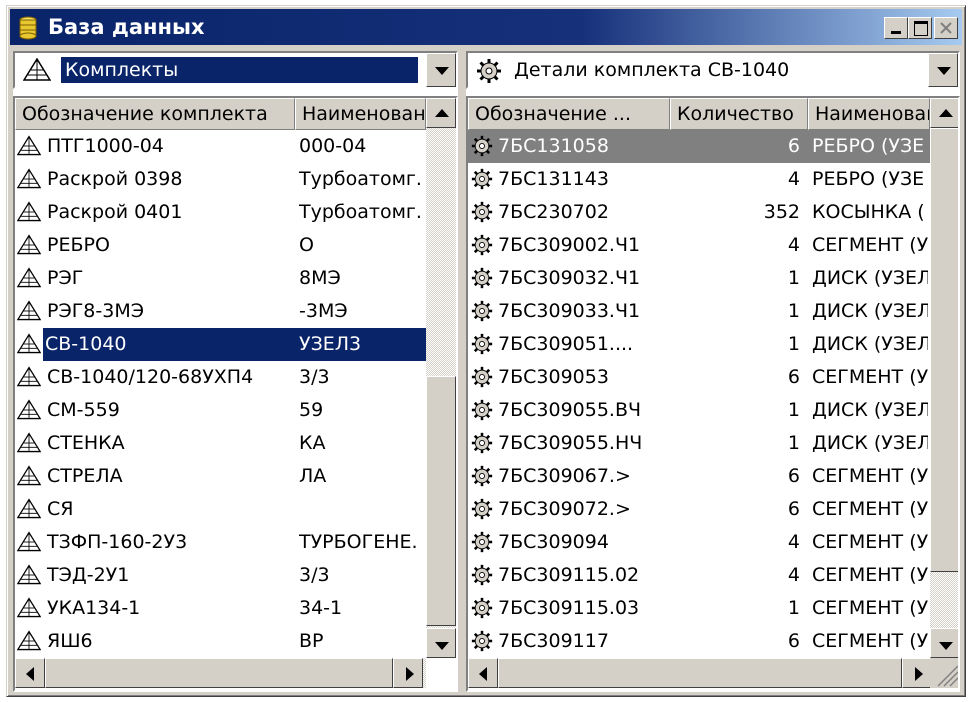 The height and width of the screenshot is (702, 972). I want to click on arrow-right-icon, so click(919, 674).